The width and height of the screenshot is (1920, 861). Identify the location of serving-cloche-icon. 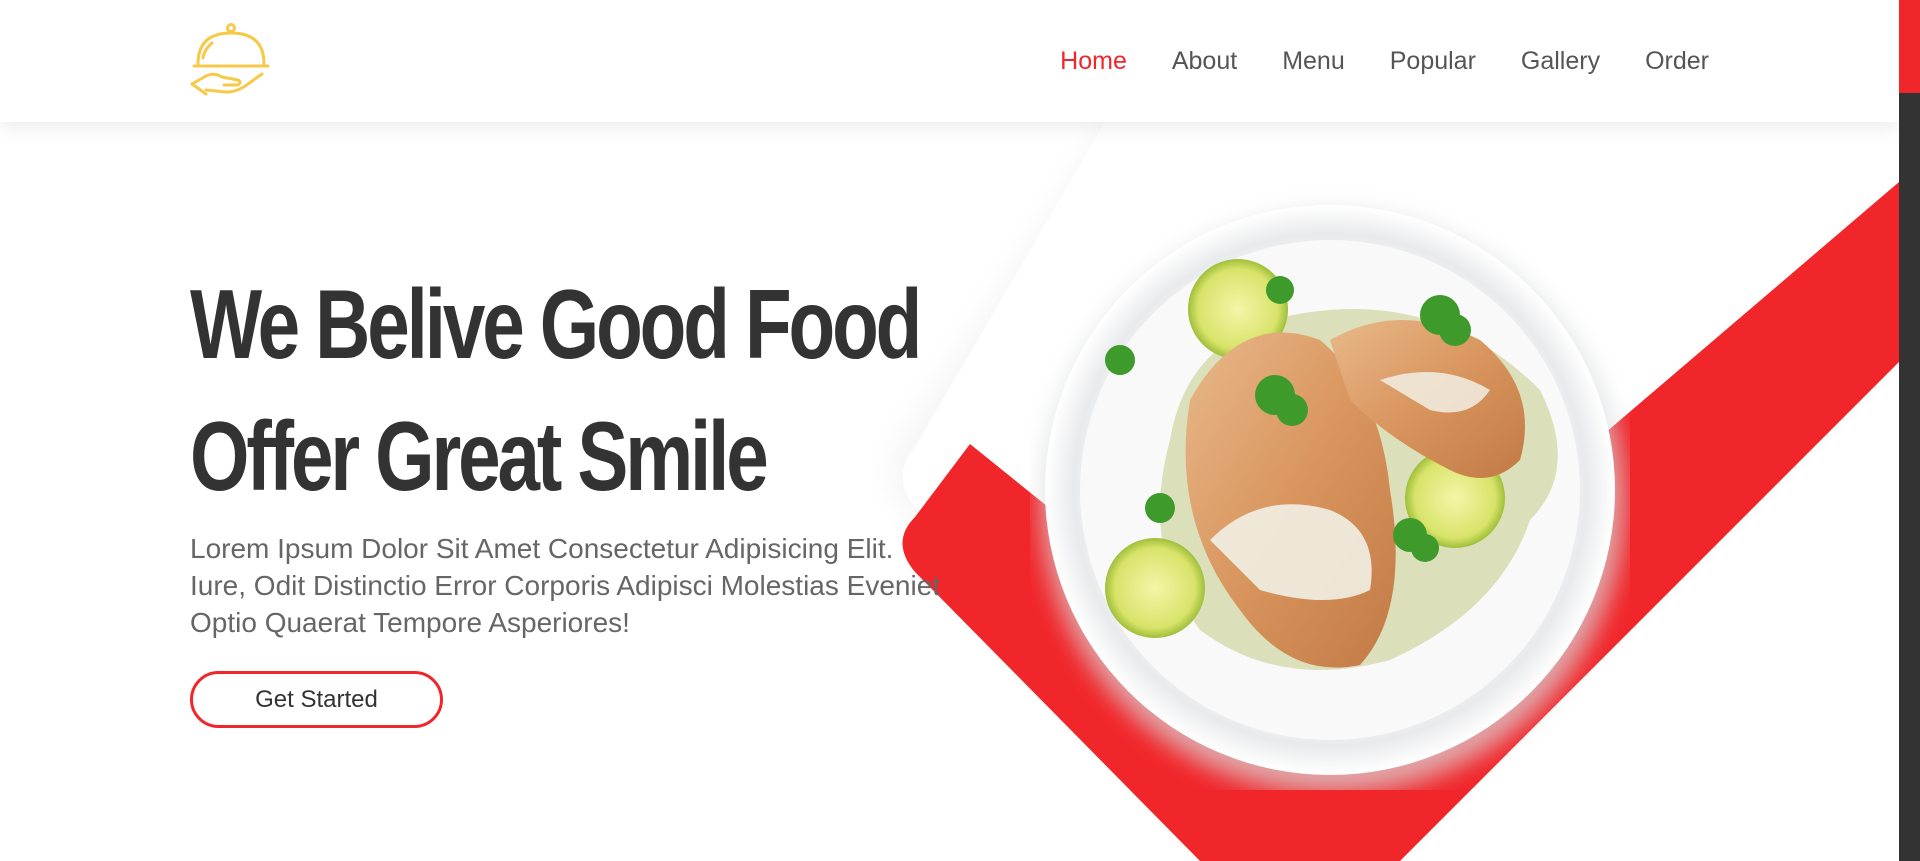
(231, 60).